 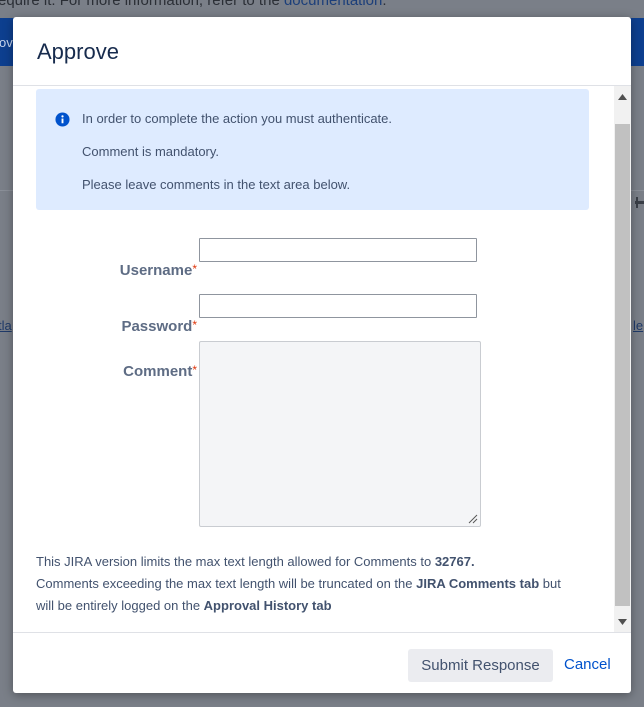 I want to click on scroll-up-button, so click(x=622, y=96).